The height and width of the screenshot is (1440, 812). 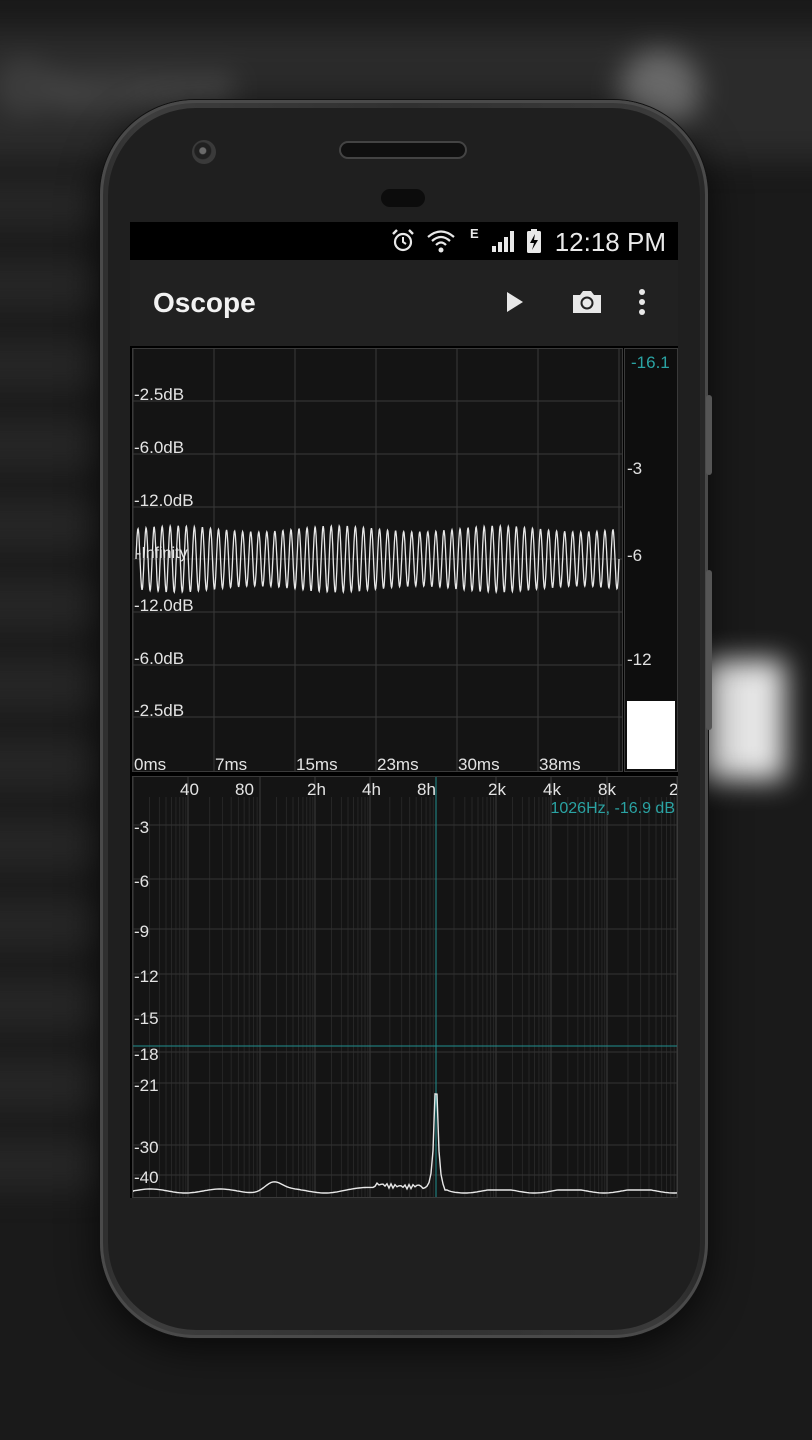 What do you see at coordinates (159, 447) in the screenshot?
I see `db-label-top: -6.0dB` at bounding box center [159, 447].